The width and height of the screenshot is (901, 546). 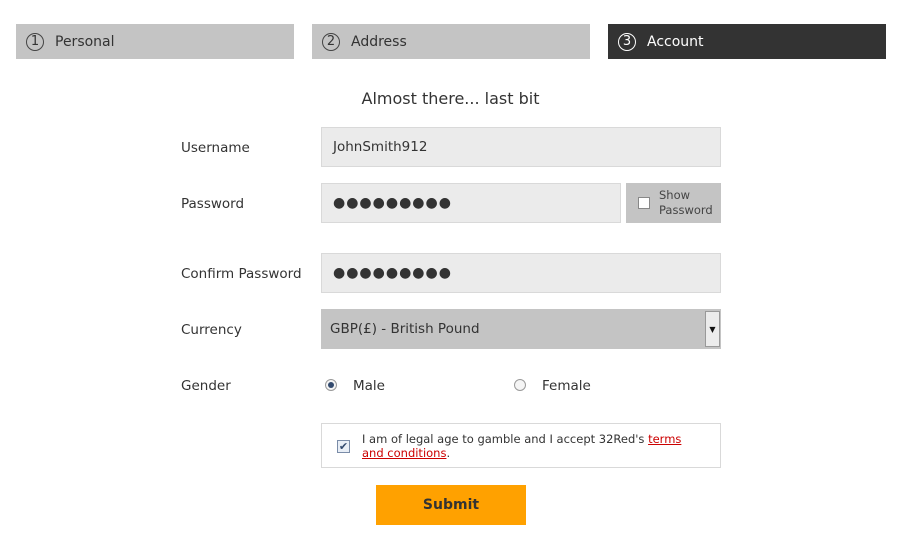 I want to click on step-label-account: Account, so click(x=675, y=41).